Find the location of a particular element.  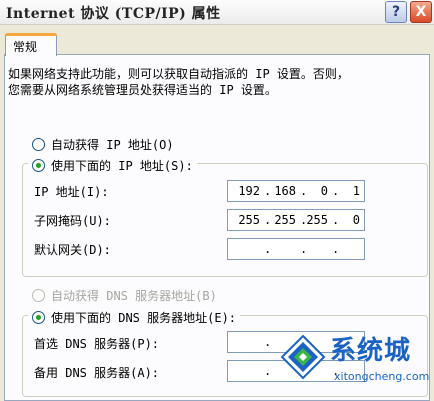

tab-general: 常规 is located at coordinates (31, 44).